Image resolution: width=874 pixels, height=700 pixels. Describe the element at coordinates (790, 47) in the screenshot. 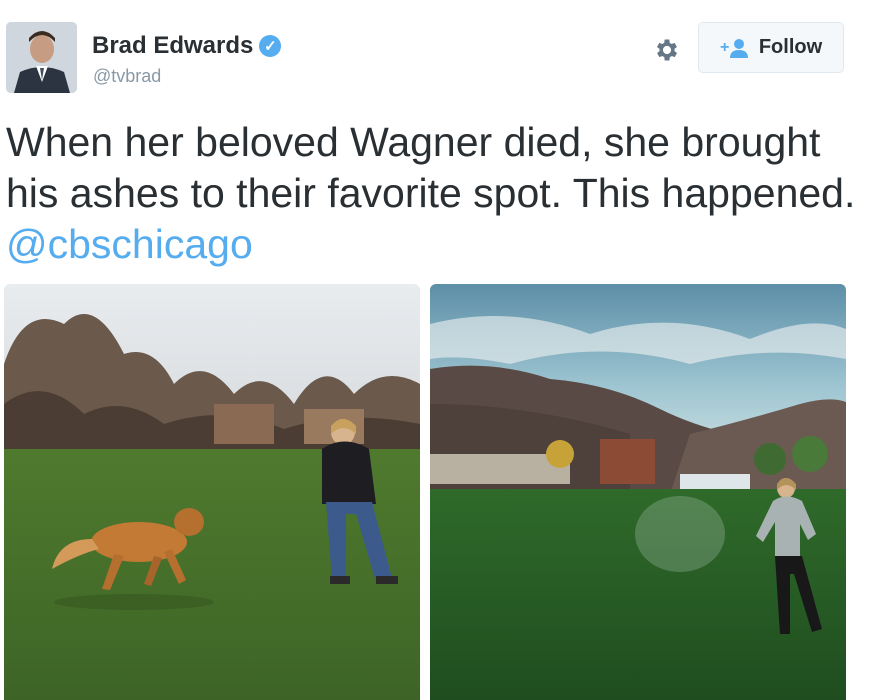

I see `follow-label: Follow` at that location.